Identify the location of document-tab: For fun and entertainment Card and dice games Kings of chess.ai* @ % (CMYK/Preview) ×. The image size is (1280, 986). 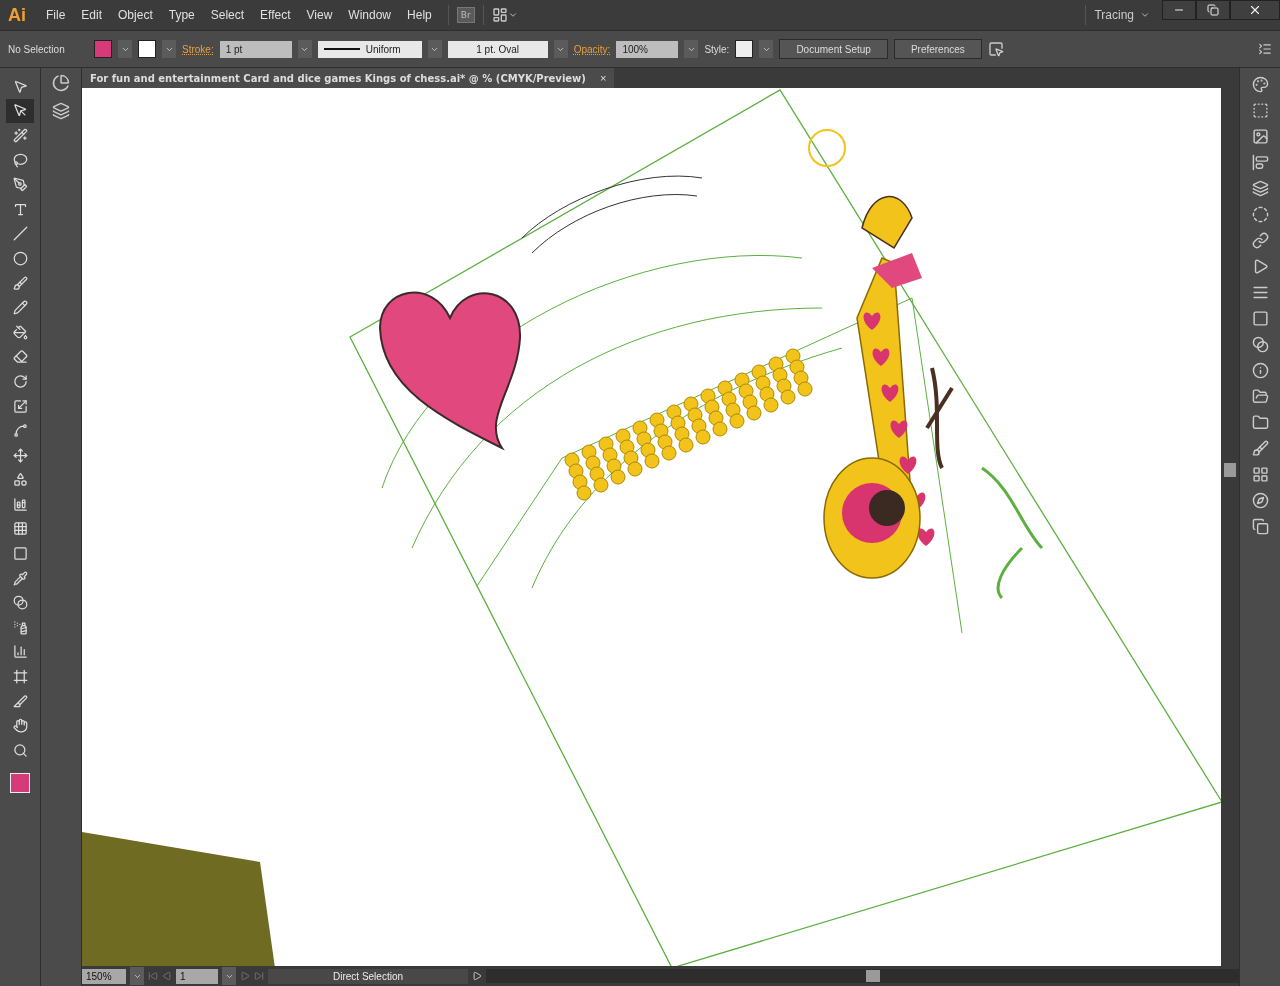
(348, 78).